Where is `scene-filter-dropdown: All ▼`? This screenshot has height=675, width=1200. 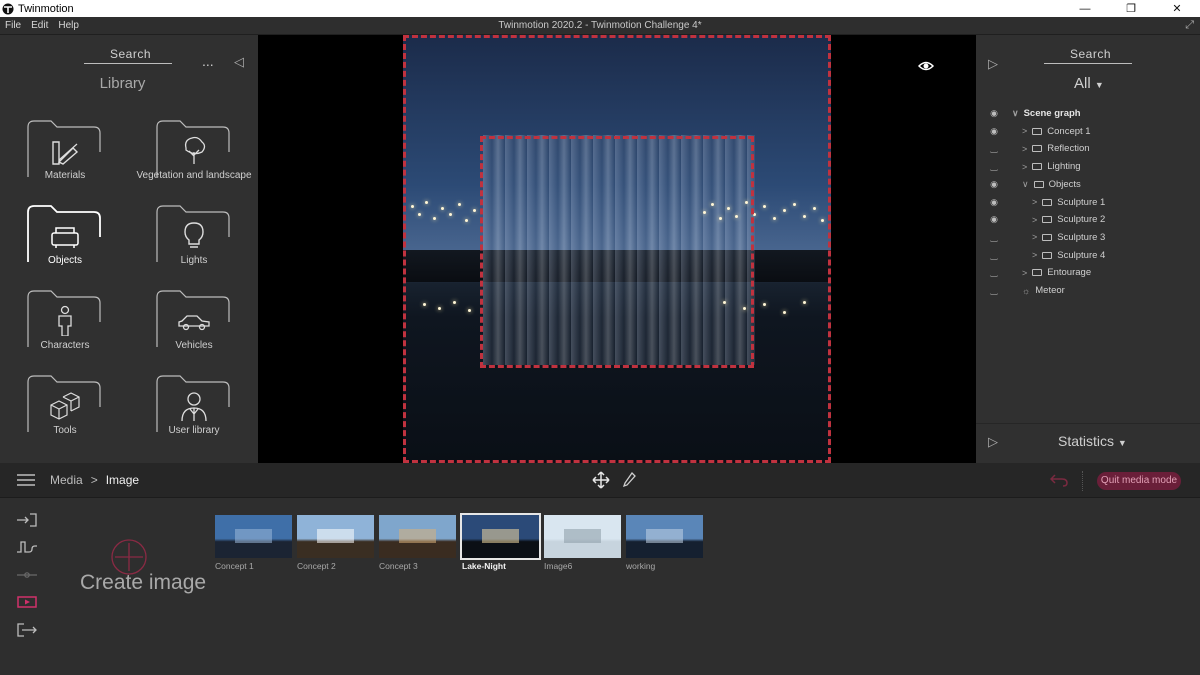
scene-filter-dropdown: All ▼ is located at coordinates (1089, 83).